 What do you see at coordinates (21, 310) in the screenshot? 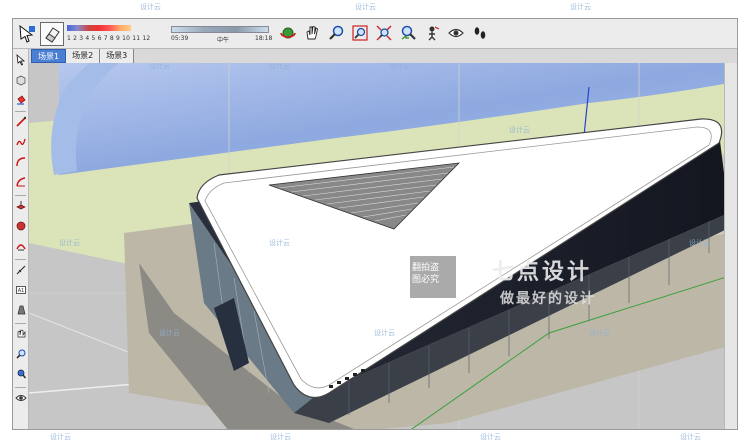
I see `section-plane-icon` at bounding box center [21, 310].